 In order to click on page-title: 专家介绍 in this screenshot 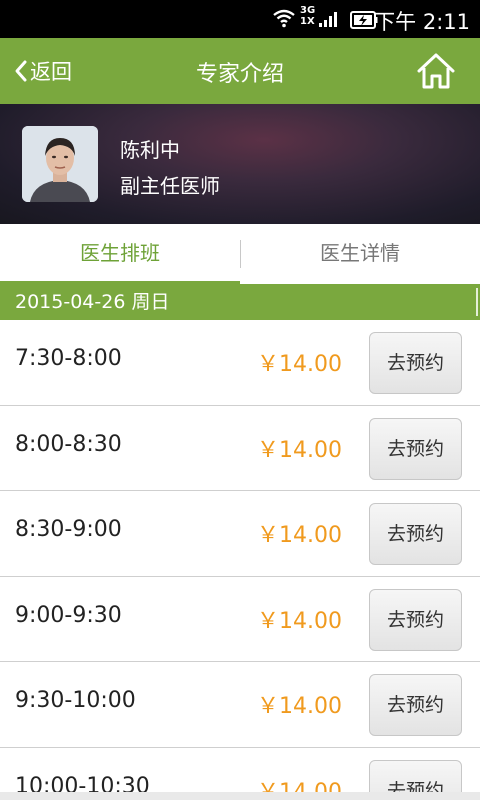, I will do `click(239, 74)`.